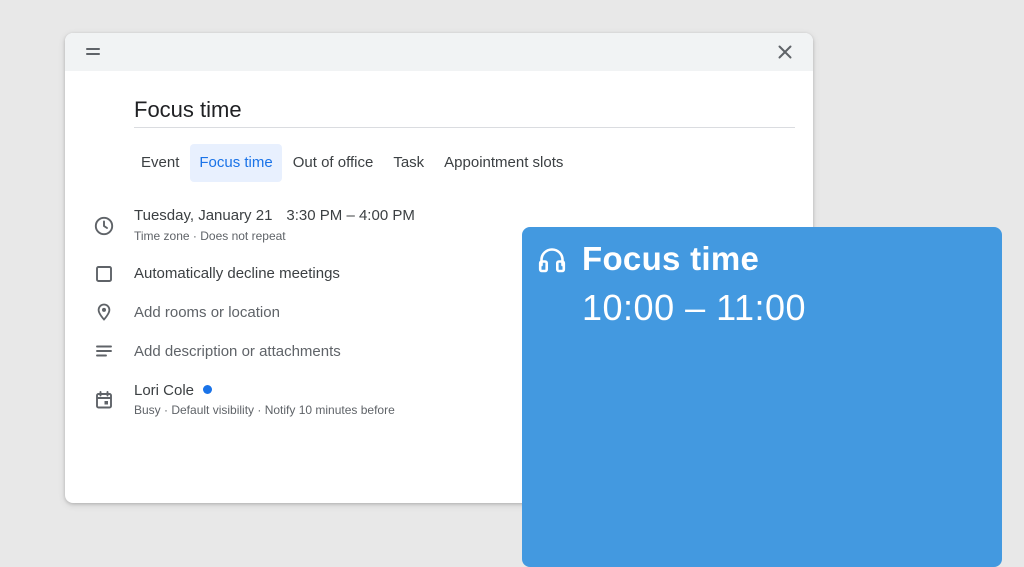  I want to click on notes-icon, so click(104, 351).